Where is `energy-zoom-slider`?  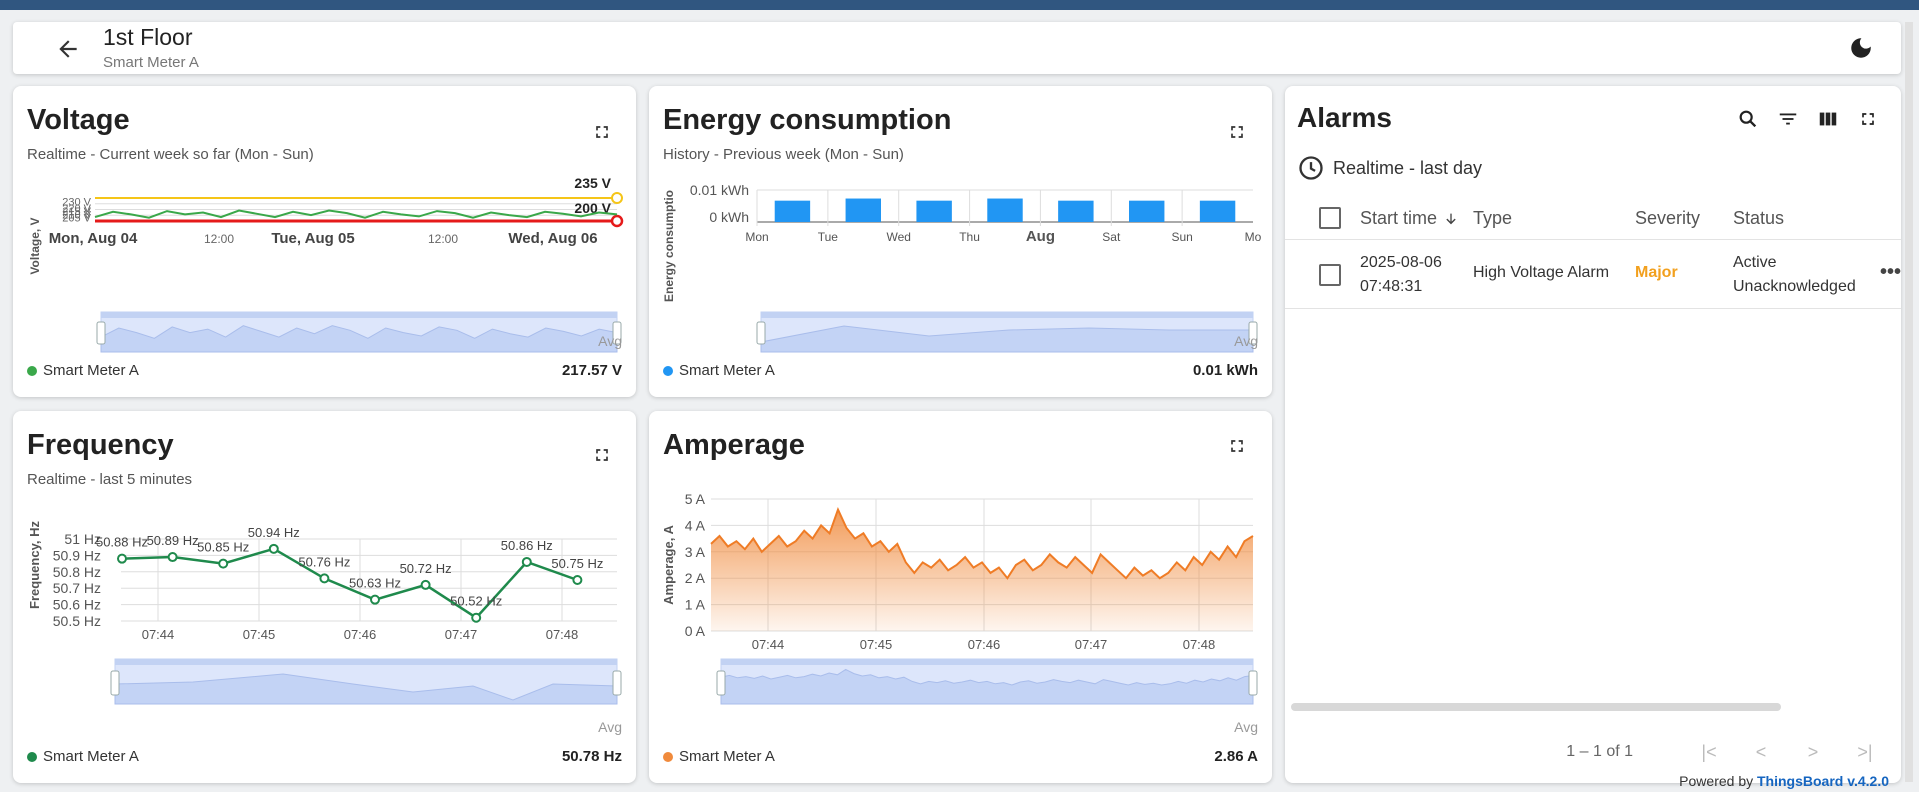
energy-zoom-slider is located at coordinates (1007, 332).